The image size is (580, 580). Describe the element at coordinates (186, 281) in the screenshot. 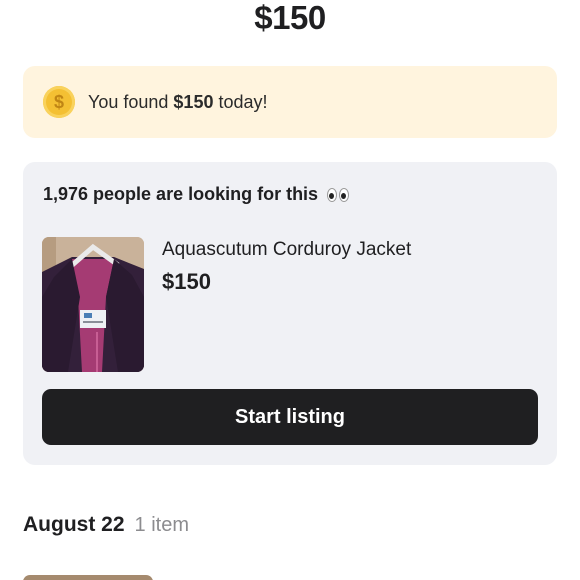

I see `item-price: $150` at that location.